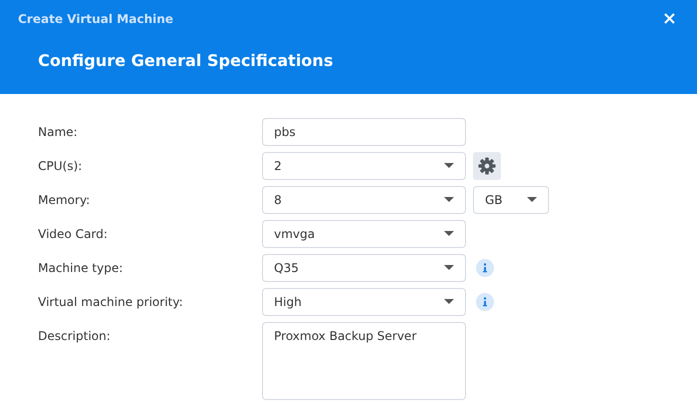 The image size is (697, 412). What do you see at coordinates (111, 302) in the screenshot?
I see `field-label: Virtual machine priority:` at bounding box center [111, 302].